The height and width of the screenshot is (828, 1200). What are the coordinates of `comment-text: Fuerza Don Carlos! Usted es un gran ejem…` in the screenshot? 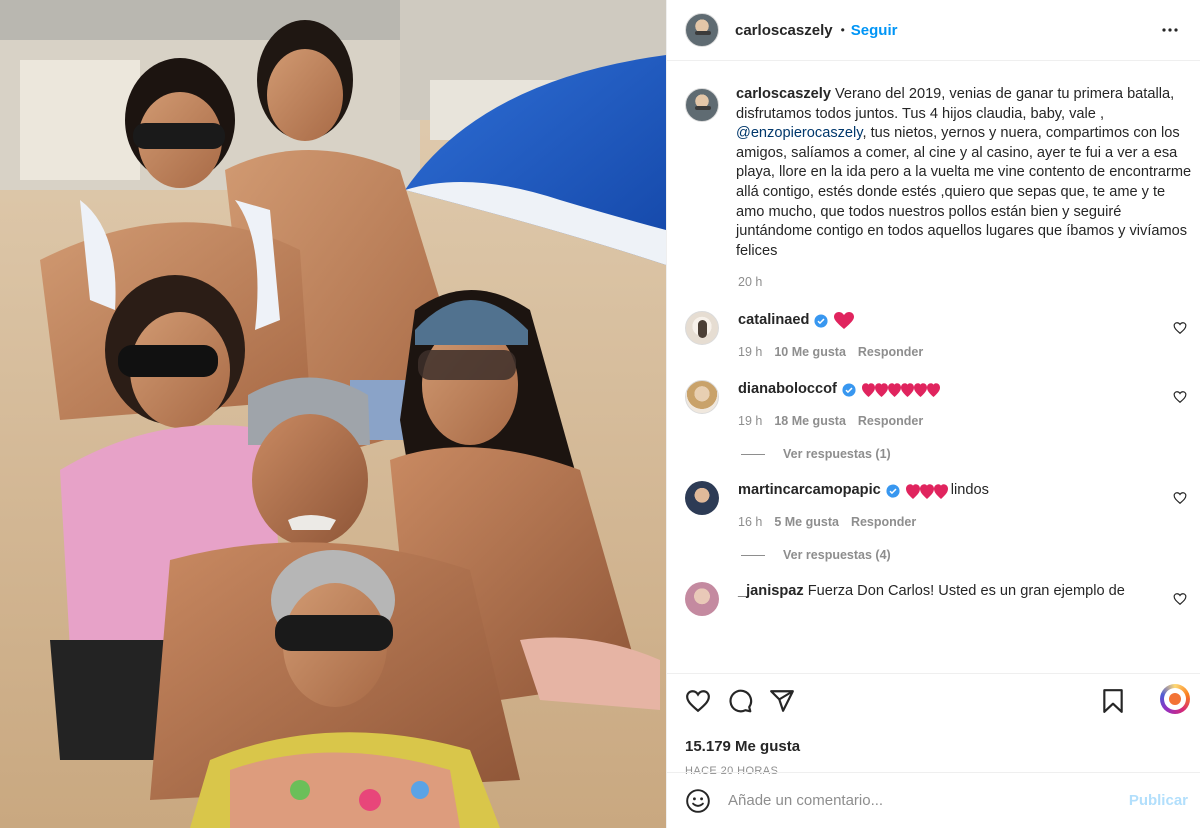 It's located at (966, 591).